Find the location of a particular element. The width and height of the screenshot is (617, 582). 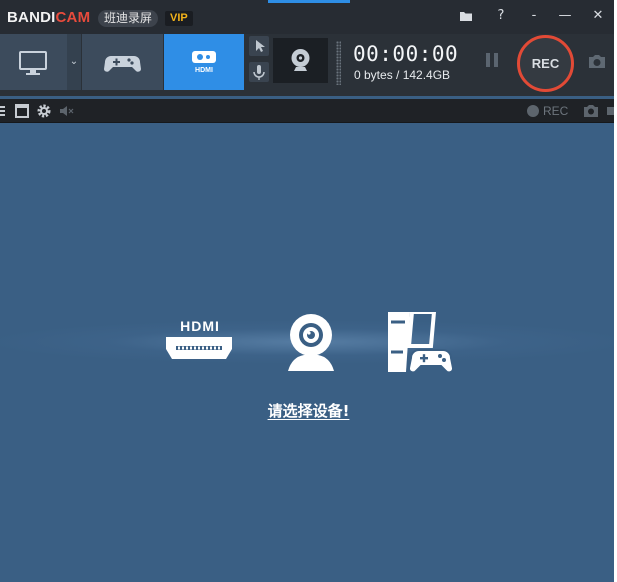

cursor-toggle-button is located at coordinates (259, 46).